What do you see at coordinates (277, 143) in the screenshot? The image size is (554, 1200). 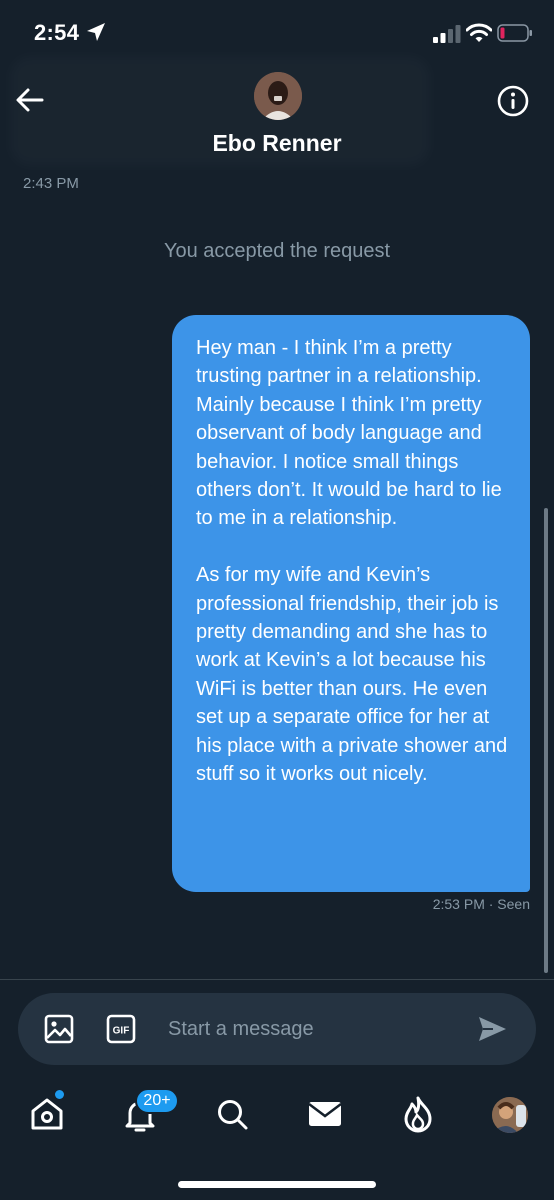 I see `contact-name: Ebo Renner` at bounding box center [277, 143].